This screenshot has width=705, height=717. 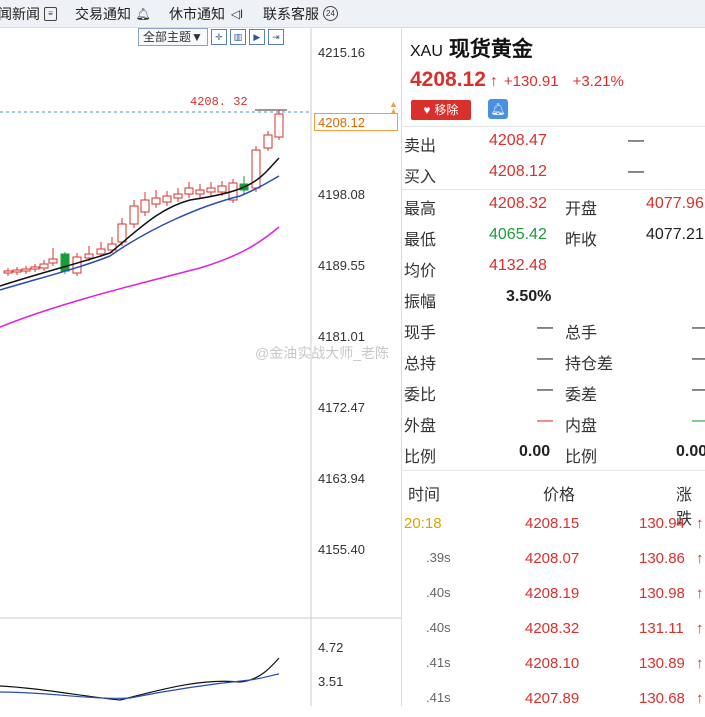 What do you see at coordinates (322, 353) in the screenshot?
I see `watermark: @金油实战大师_老陈` at bounding box center [322, 353].